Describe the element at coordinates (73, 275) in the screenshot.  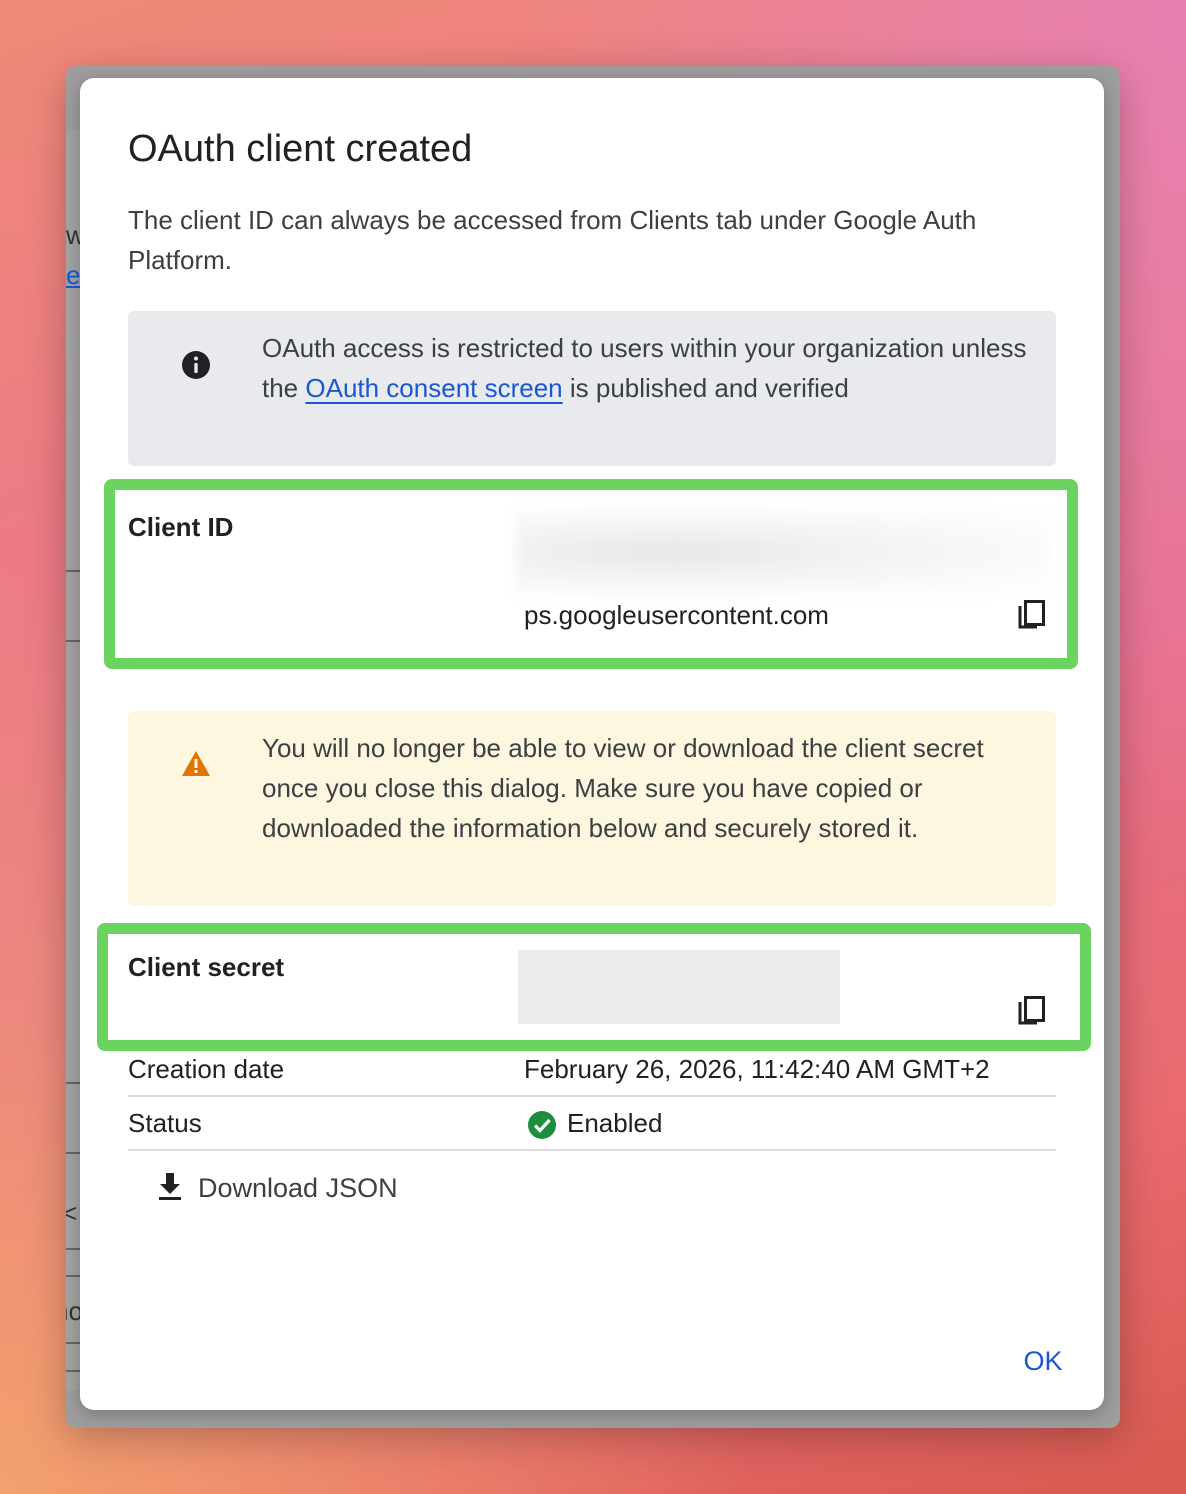
I see `background-link-fragment: e` at that location.